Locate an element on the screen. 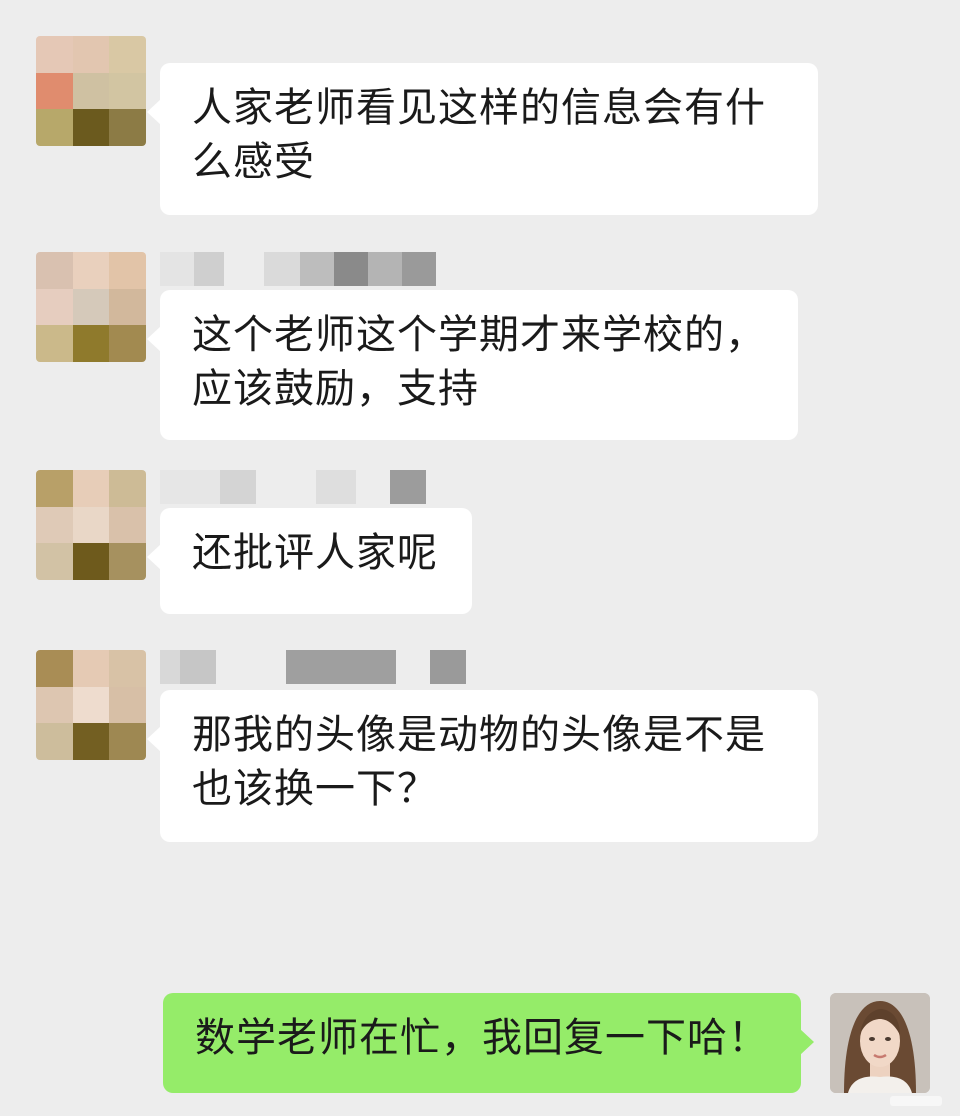 This screenshot has height=1116, width=960. message-bubble: 人家老师看见这样的信息会有什么感受 is located at coordinates (482, 139).